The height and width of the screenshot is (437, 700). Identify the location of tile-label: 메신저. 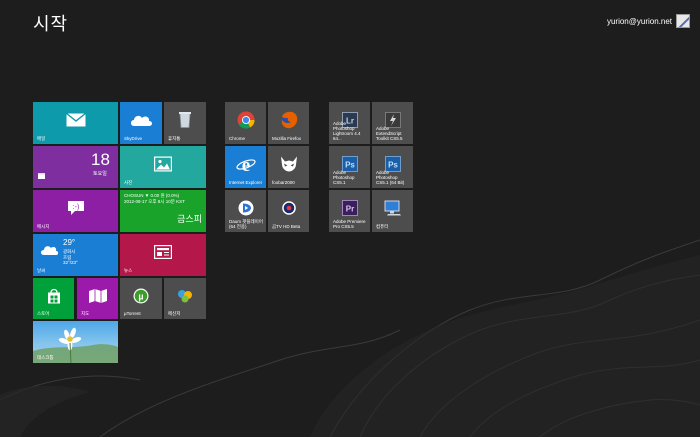
(174, 313).